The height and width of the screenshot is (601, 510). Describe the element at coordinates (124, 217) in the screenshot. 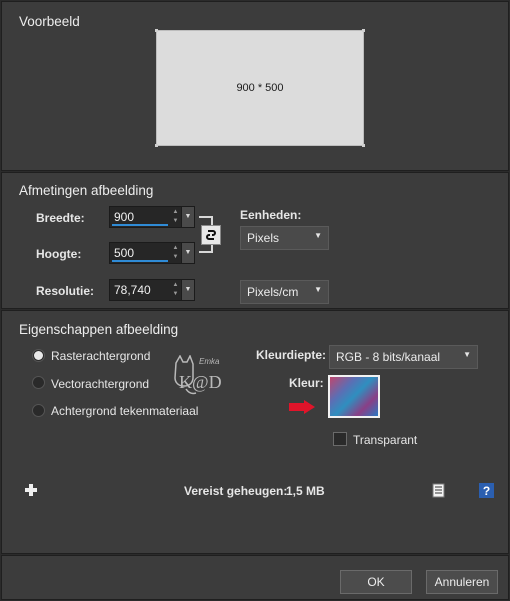

I see `width-value: 900` at that location.